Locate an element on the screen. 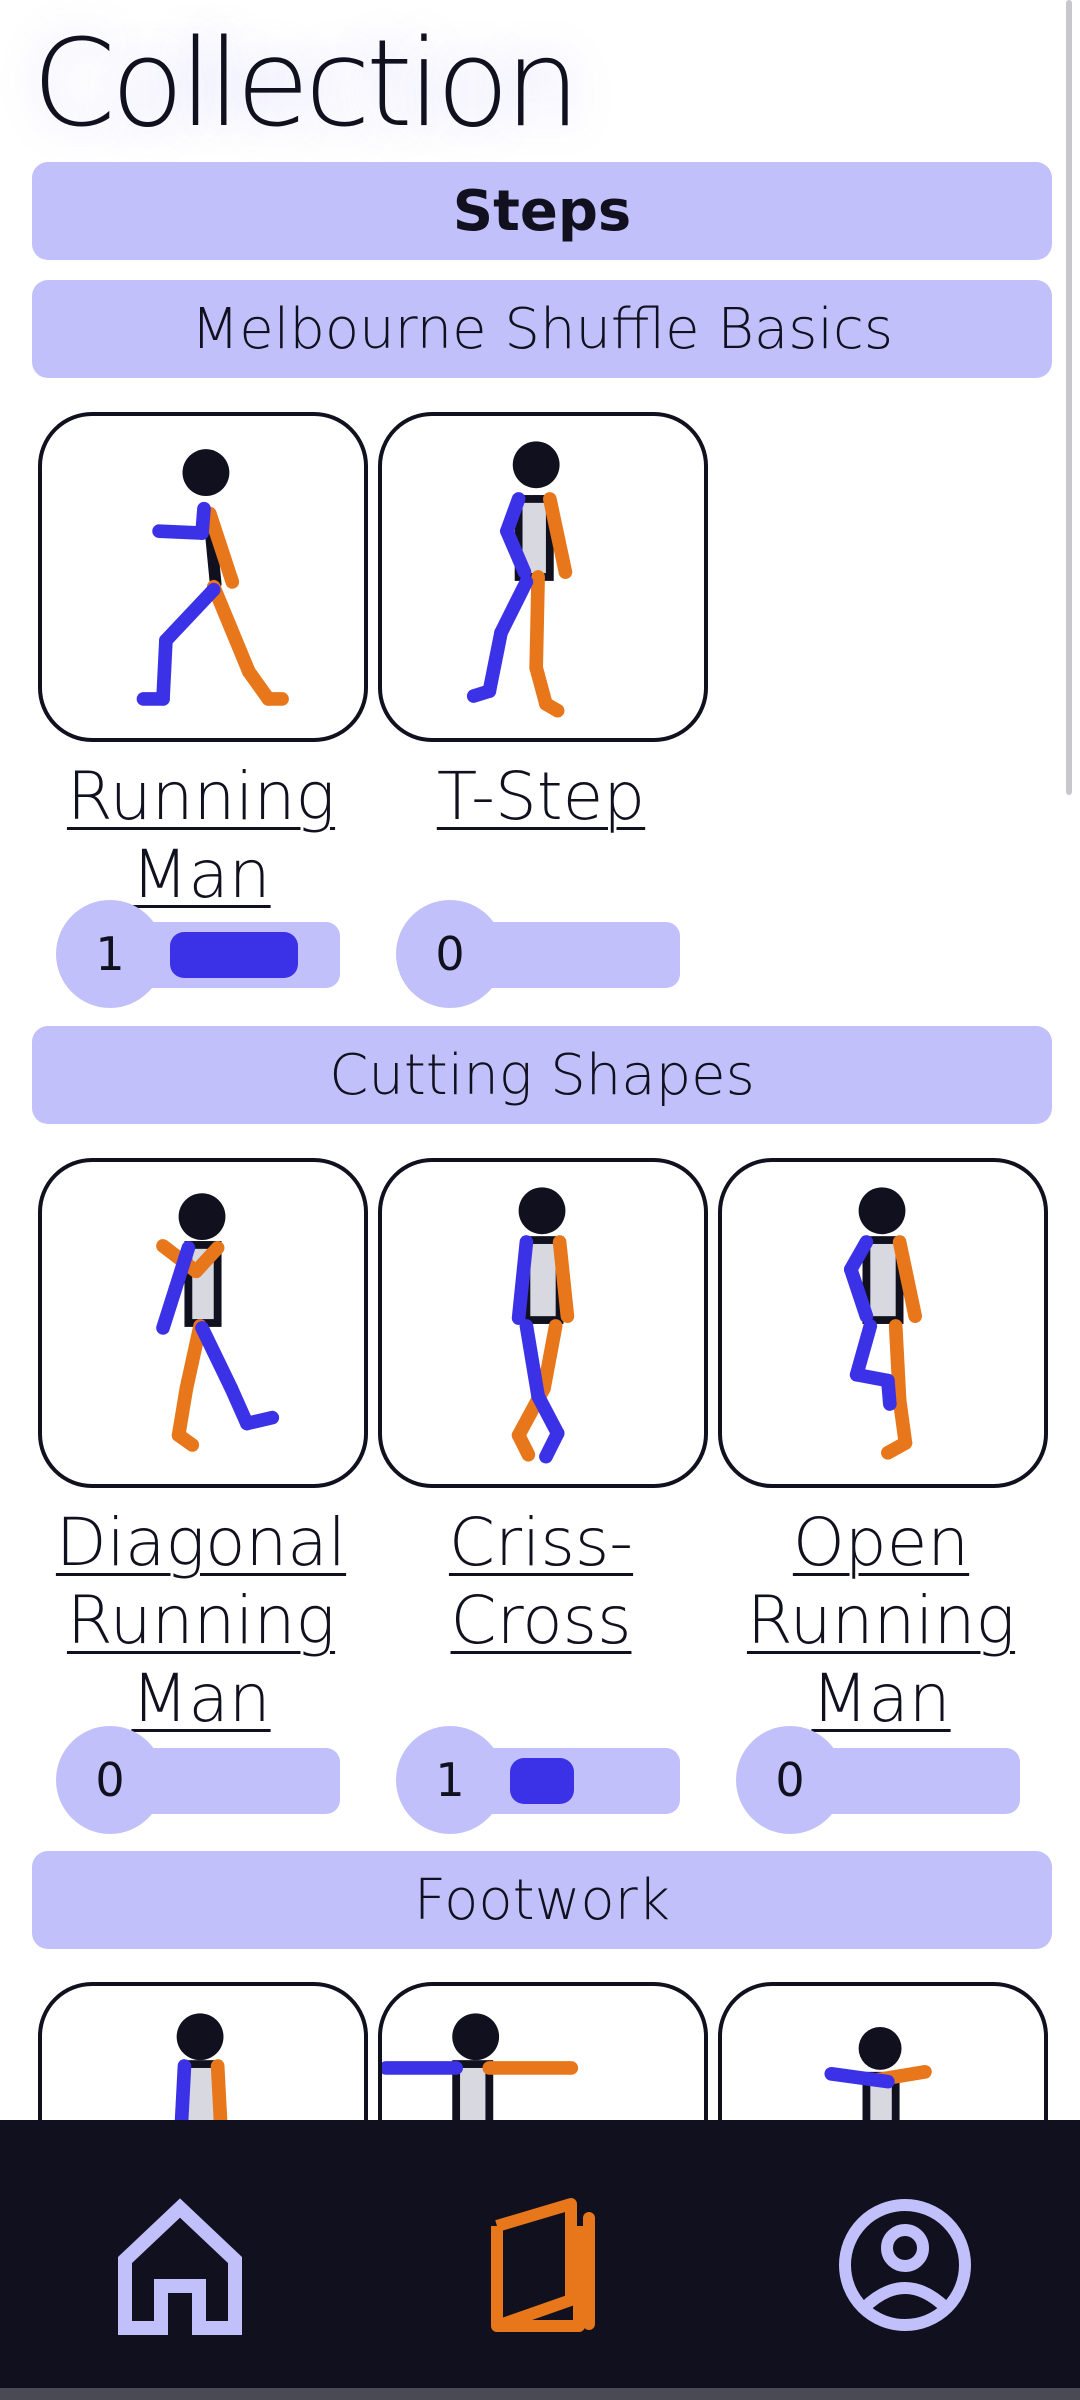 The width and height of the screenshot is (1080, 2400). step-card-open-running-man is located at coordinates (883, 1323).